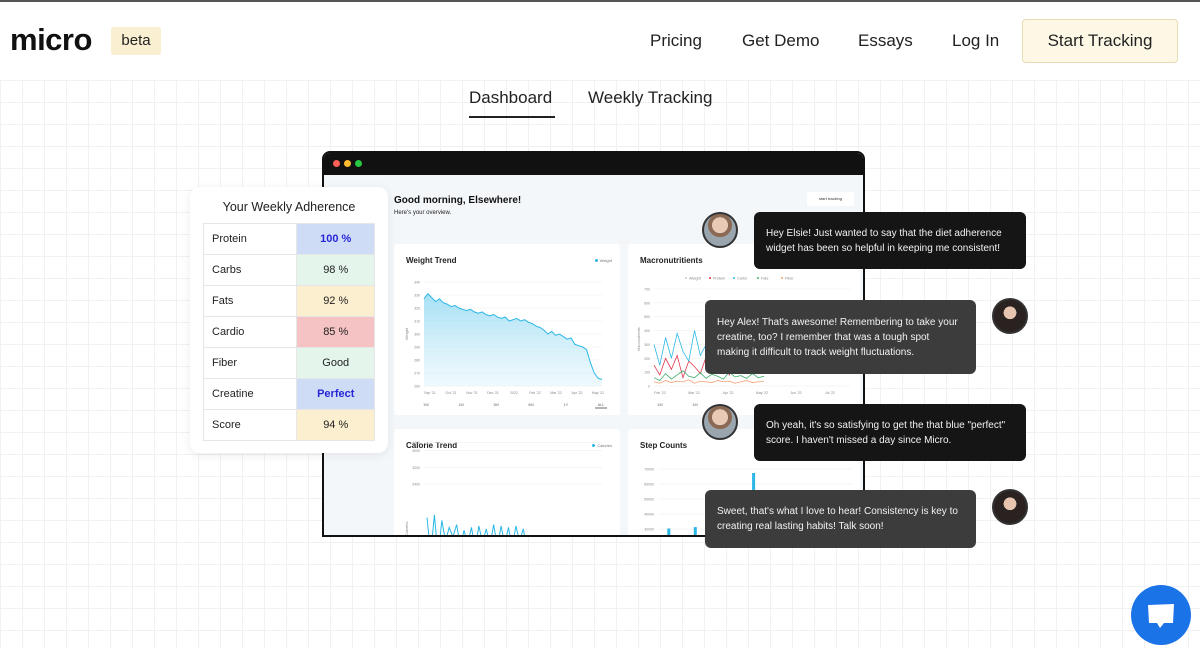 Image resolution: width=1200 pixels, height=648 pixels. What do you see at coordinates (430, 393) in the screenshot?
I see `x-tick-label: Sep '21` at bounding box center [430, 393].